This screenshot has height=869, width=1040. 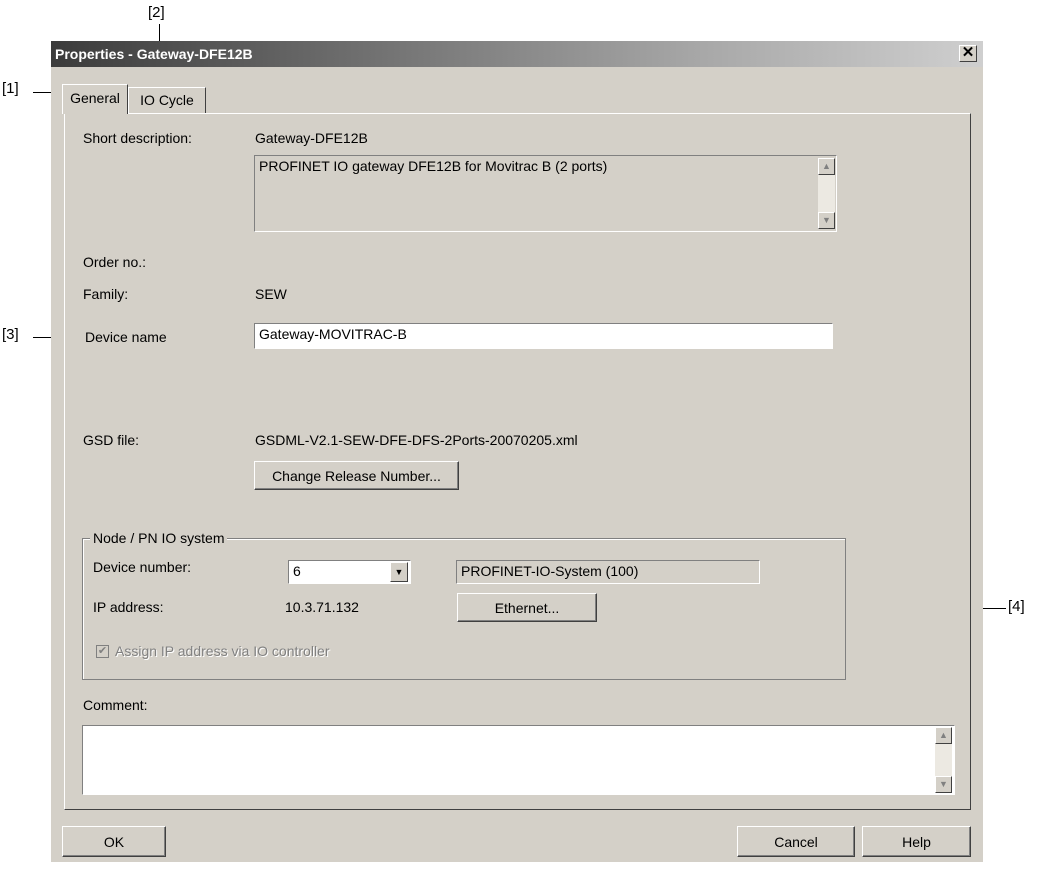 I want to click on tab-io-cycle-label: IO Cycle, so click(x=167, y=100).